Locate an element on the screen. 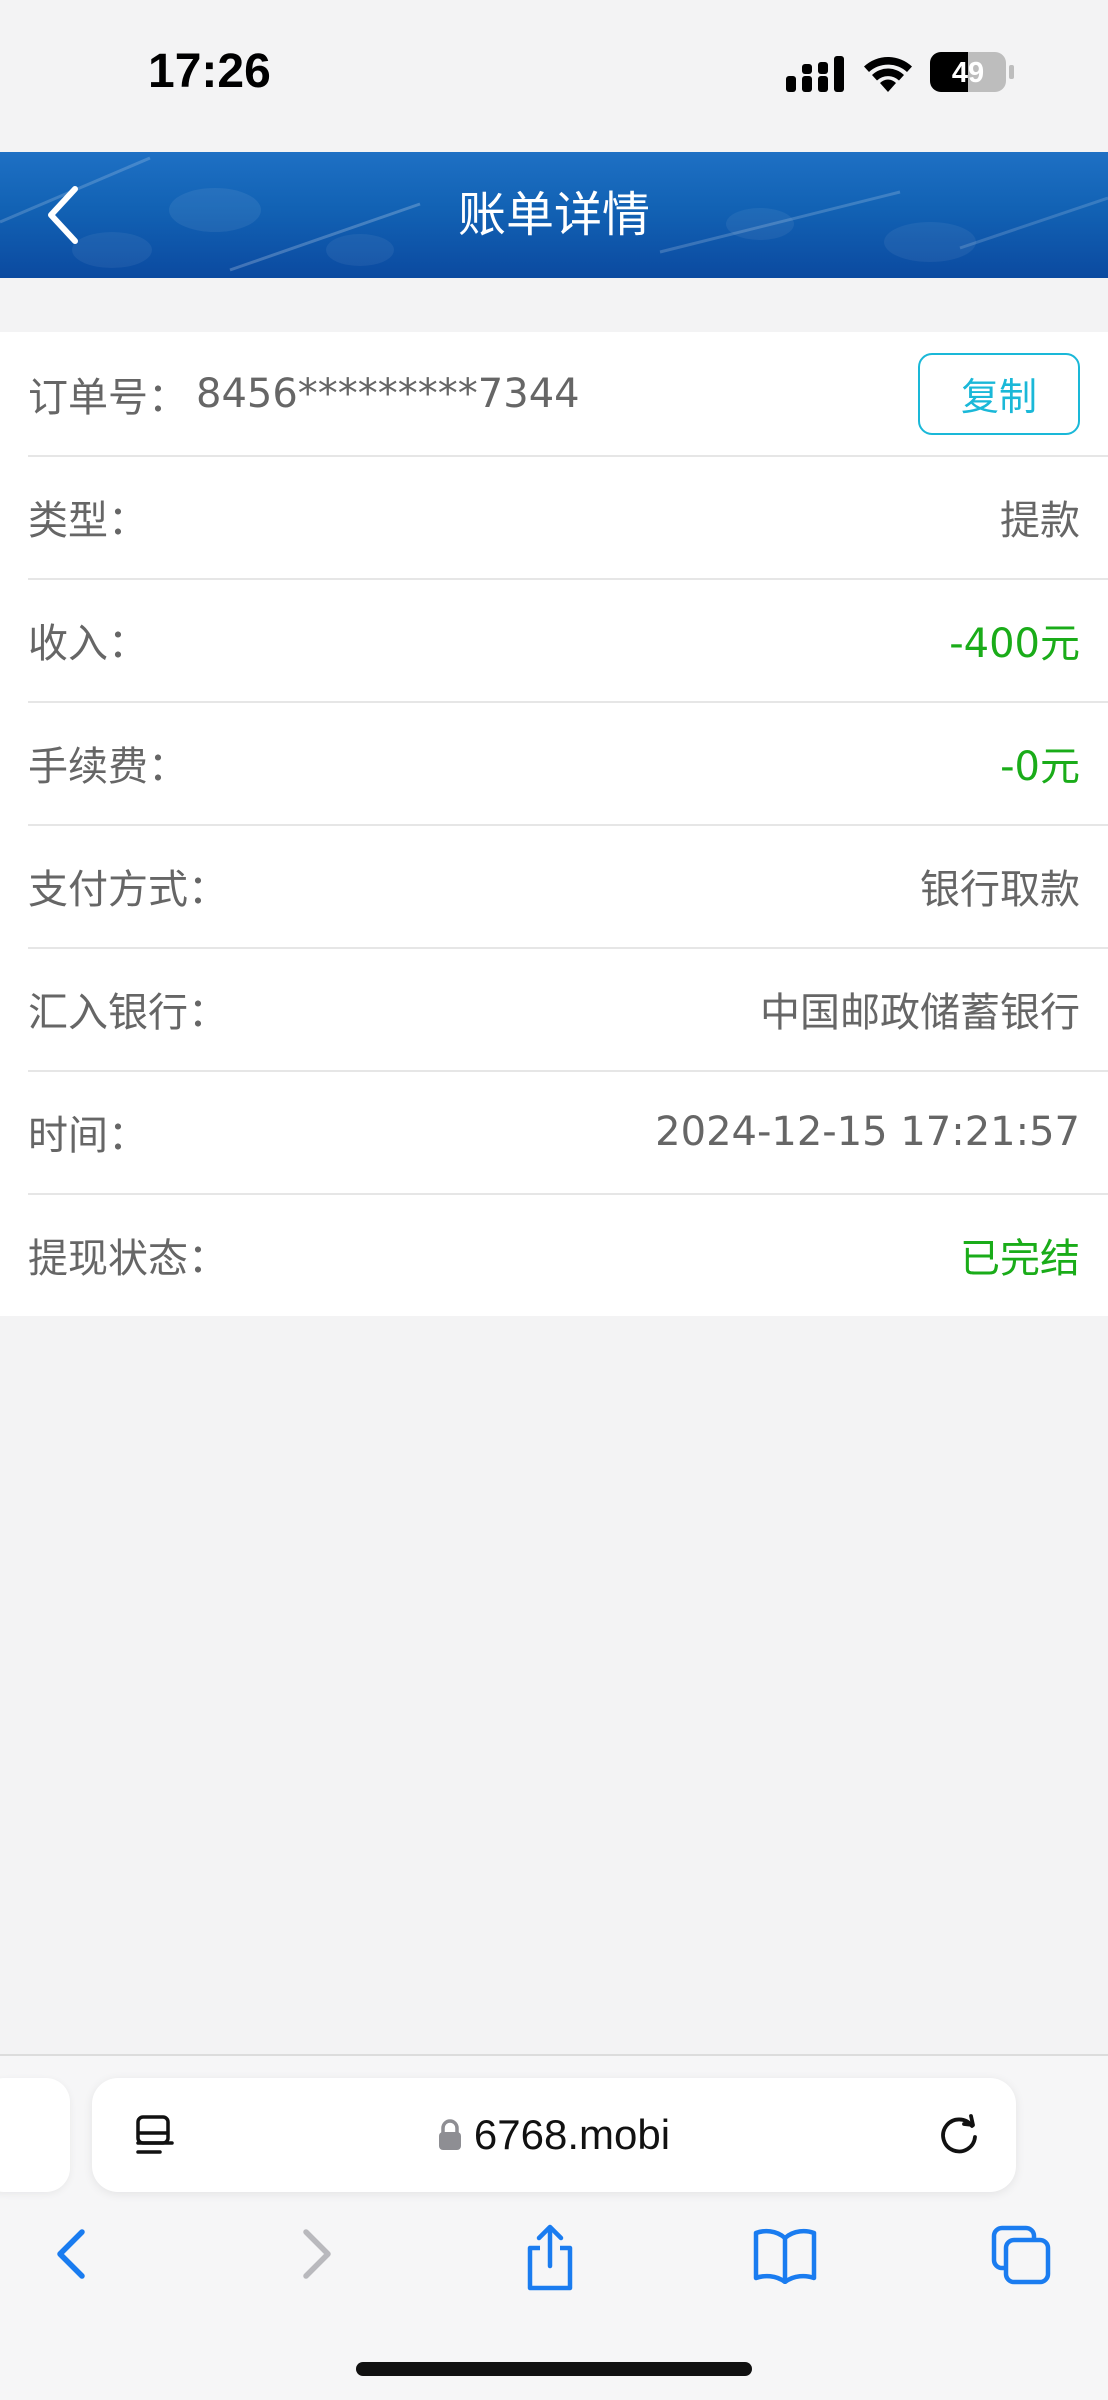  detail-row-income: 收入： -400元 is located at coordinates (554, 639).